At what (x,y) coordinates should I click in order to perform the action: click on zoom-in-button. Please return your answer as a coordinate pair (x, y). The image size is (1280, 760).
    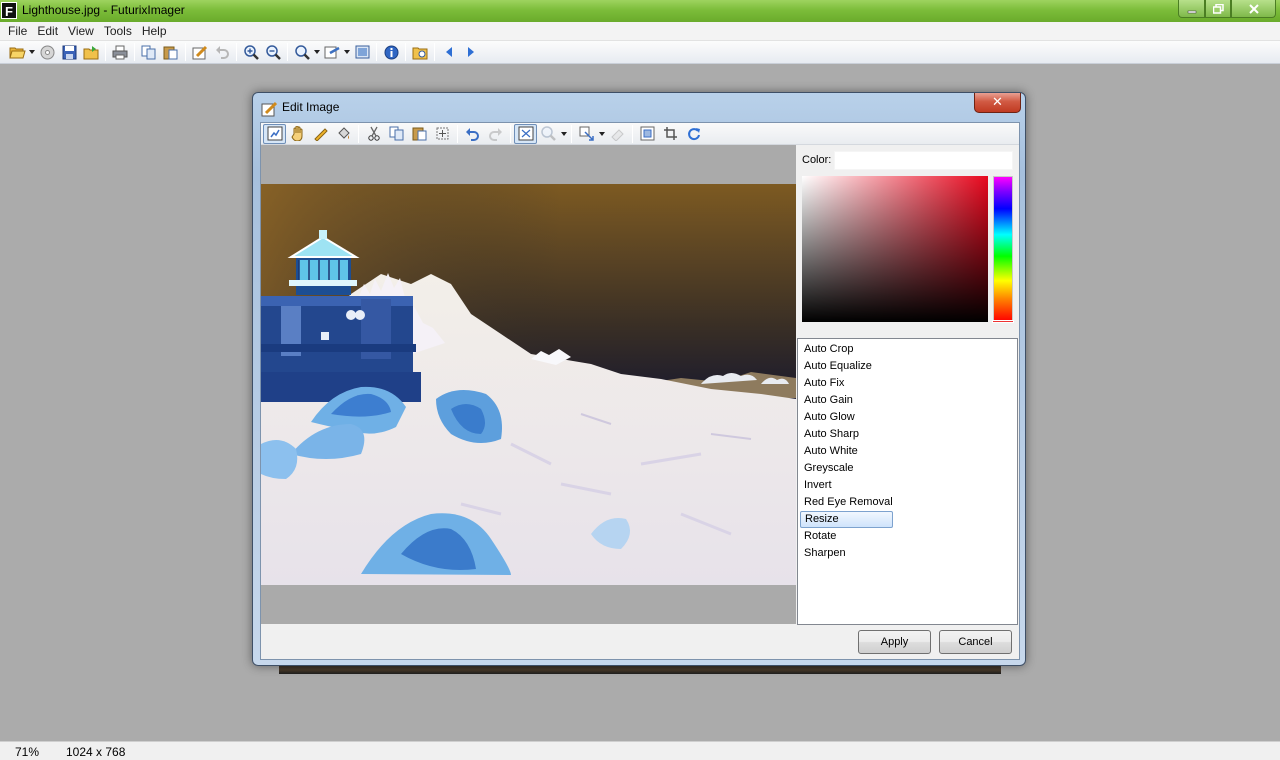
    Looking at the image, I should click on (251, 52).